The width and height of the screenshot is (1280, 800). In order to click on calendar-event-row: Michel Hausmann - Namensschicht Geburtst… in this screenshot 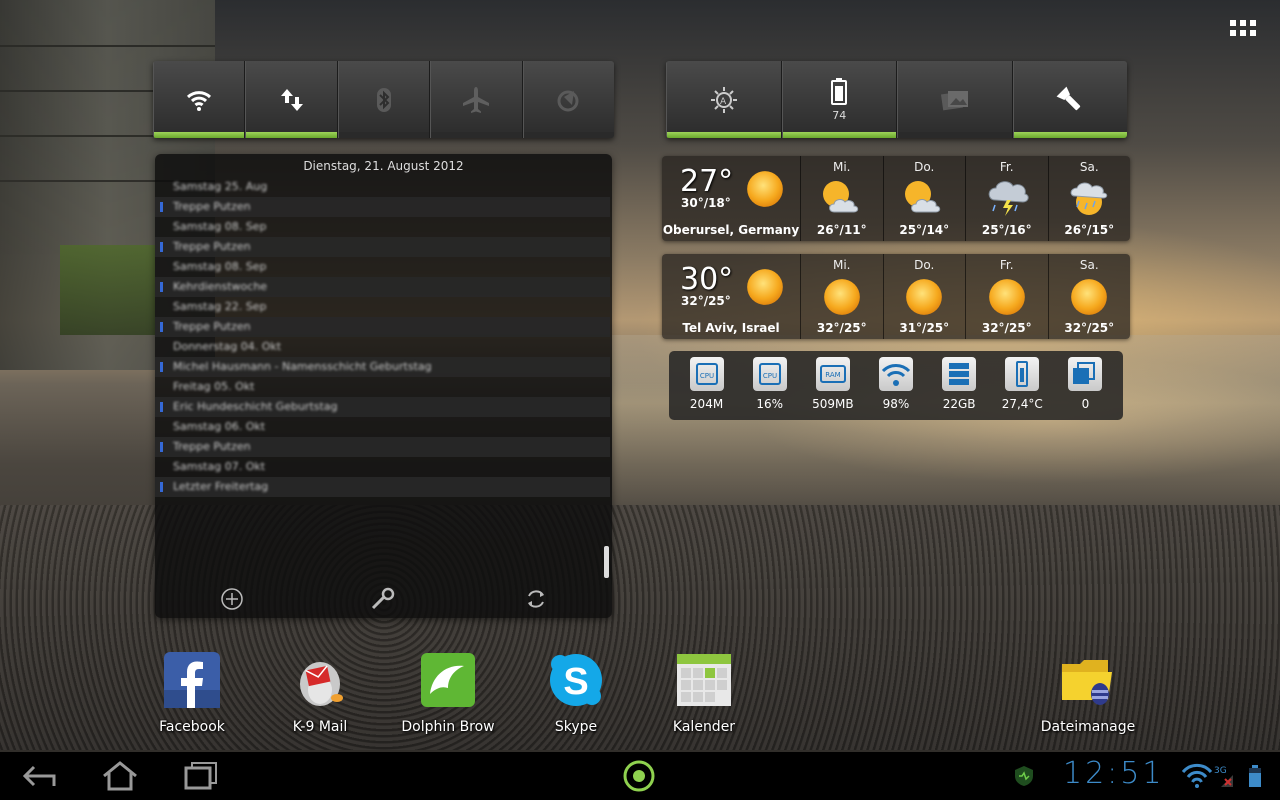, I will do `click(382, 367)`.